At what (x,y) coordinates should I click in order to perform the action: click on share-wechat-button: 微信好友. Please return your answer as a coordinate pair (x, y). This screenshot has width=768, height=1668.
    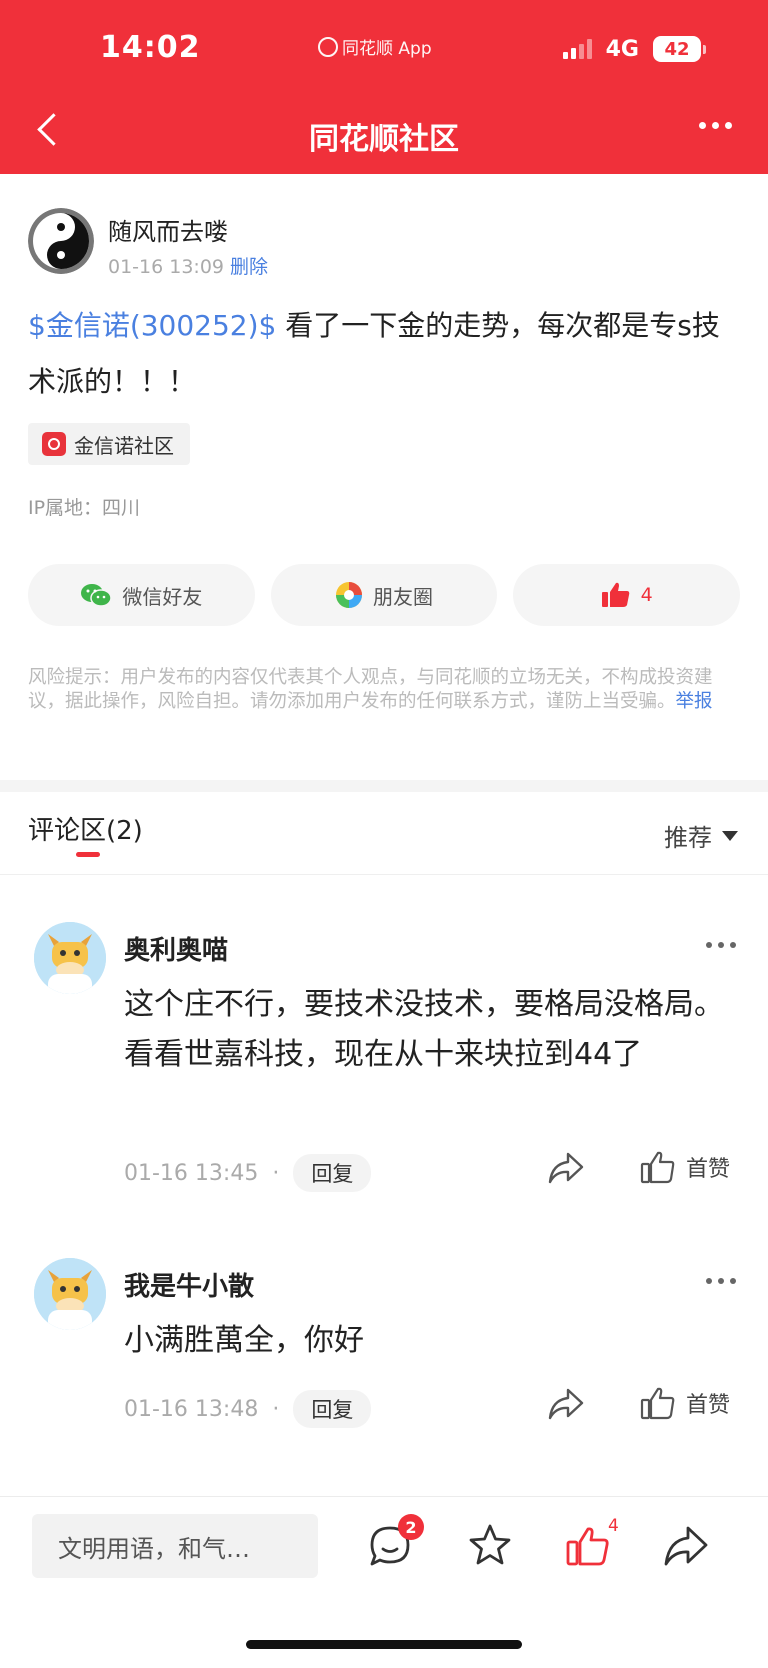
    Looking at the image, I should click on (141, 595).